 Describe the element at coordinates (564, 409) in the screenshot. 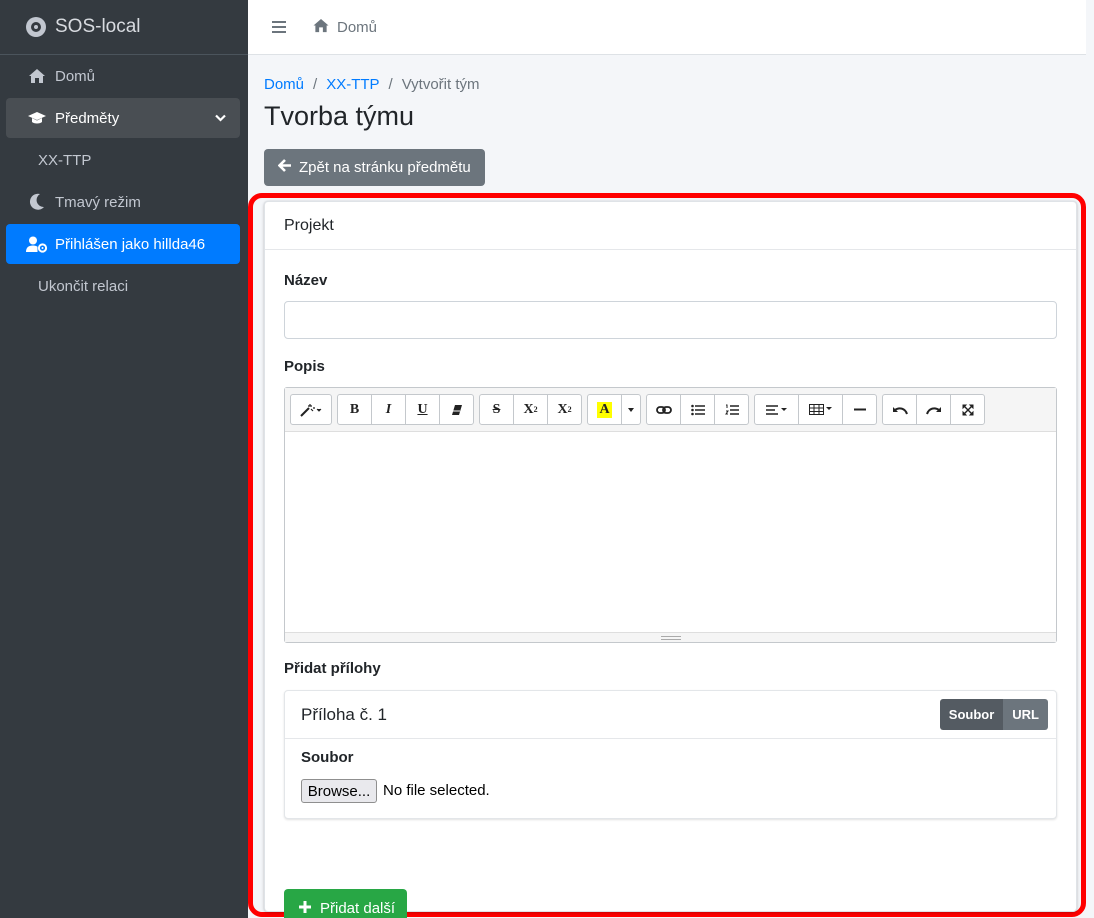

I see `subscript-icon: X2` at that location.